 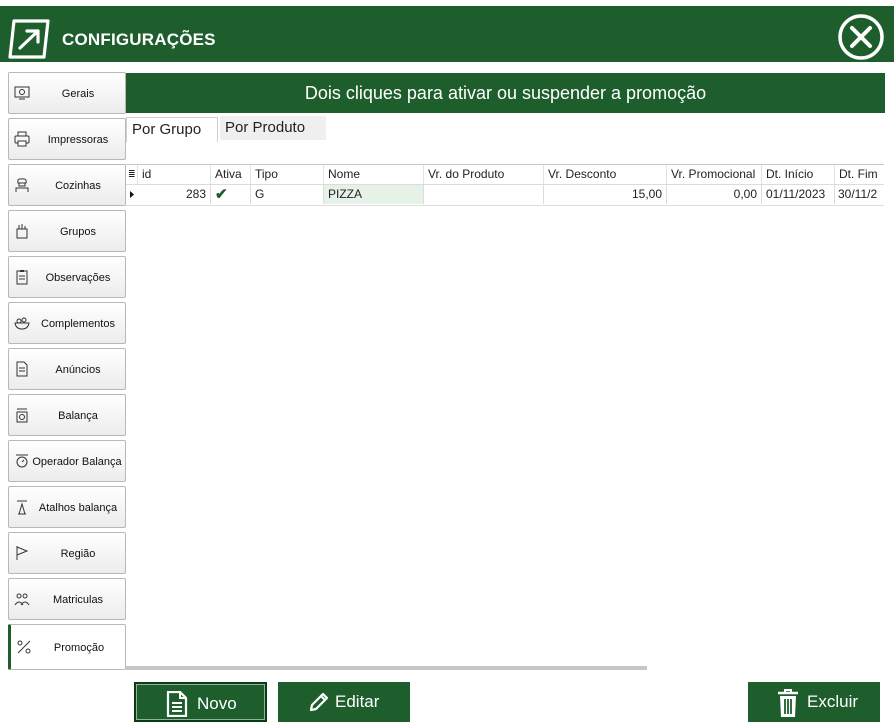 I want to click on novo-button: Novo, so click(x=200, y=702).